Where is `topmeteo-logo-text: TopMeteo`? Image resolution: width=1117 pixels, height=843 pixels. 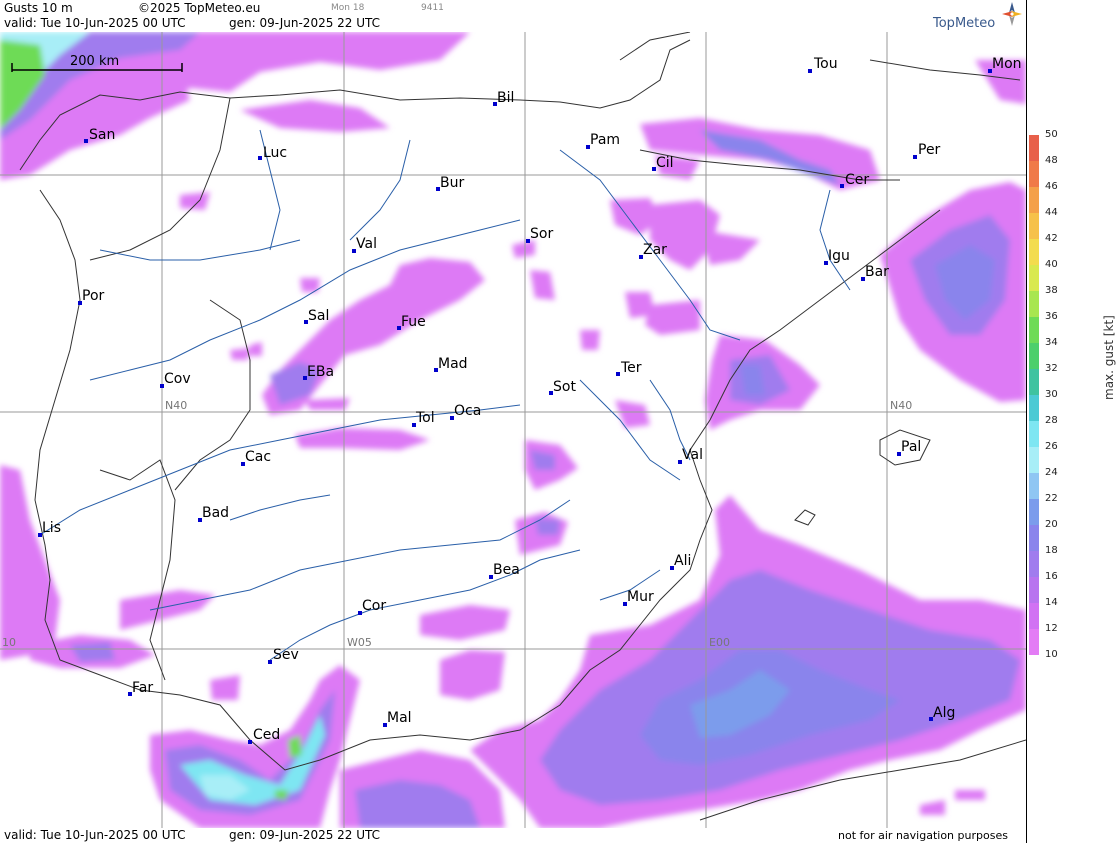 topmeteo-logo-text: TopMeteo is located at coordinates (964, 23).